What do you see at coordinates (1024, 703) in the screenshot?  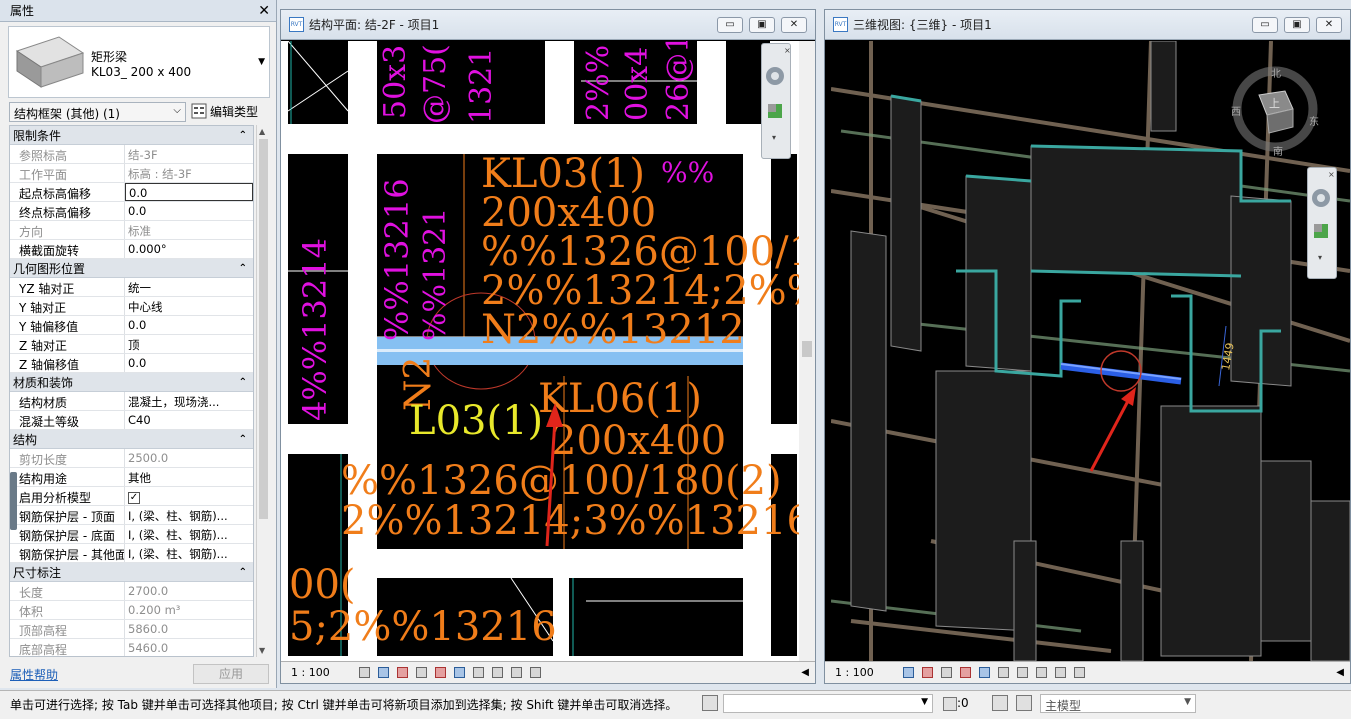 I see `design-options-icon` at bounding box center [1024, 703].